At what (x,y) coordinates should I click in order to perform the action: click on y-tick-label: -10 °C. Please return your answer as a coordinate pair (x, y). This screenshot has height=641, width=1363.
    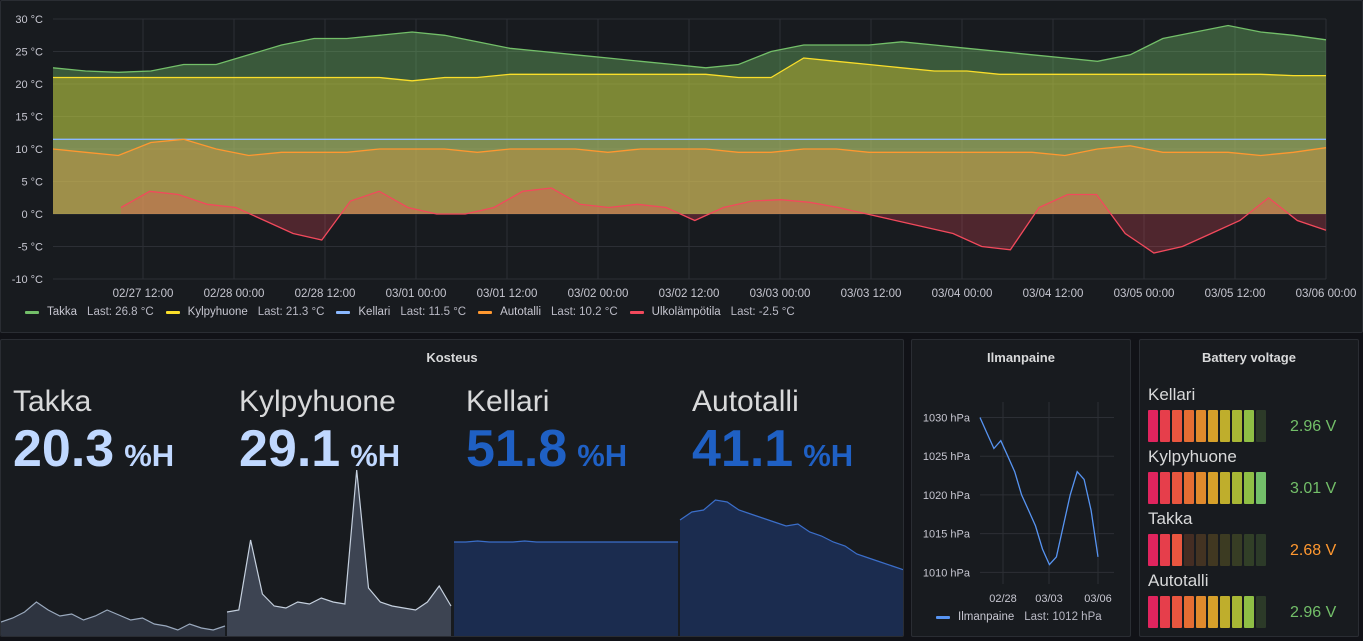
    Looking at the image, I should click on (27, 280).